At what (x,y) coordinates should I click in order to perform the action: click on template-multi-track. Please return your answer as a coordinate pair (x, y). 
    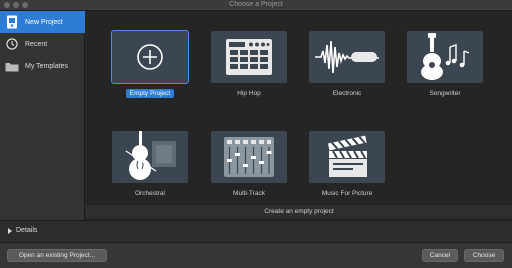
    Looking at the image, I should click on (249, 157).